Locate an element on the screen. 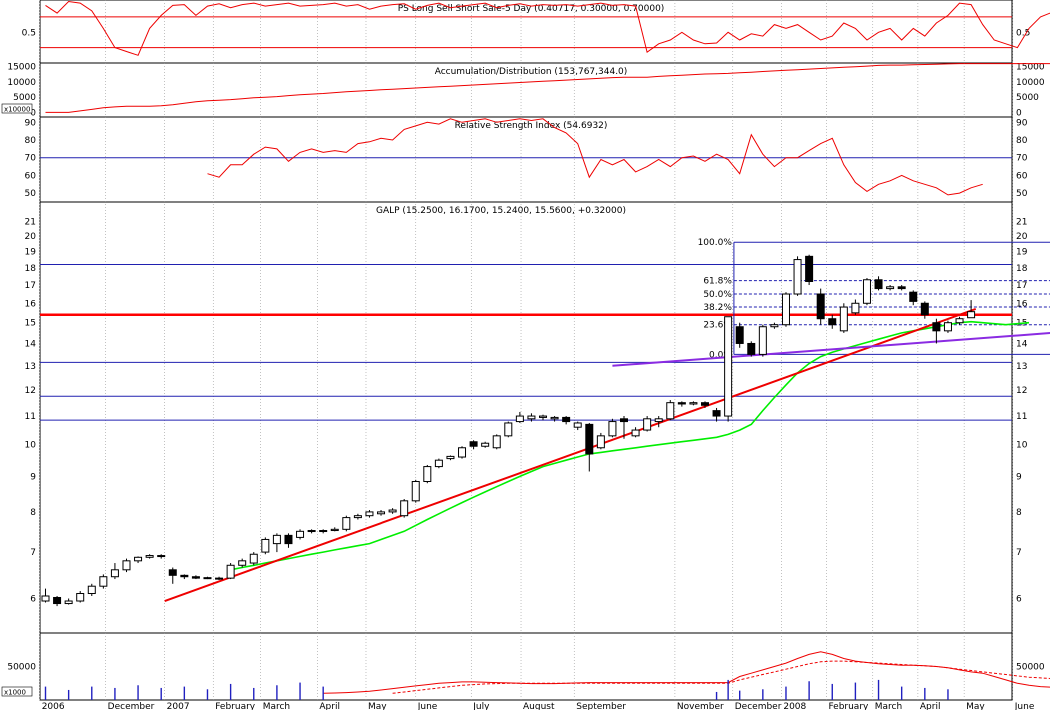 This screenshot has width=1050, height=710. price-y-tick-right: 6 is located at coordinates (1019, 599).